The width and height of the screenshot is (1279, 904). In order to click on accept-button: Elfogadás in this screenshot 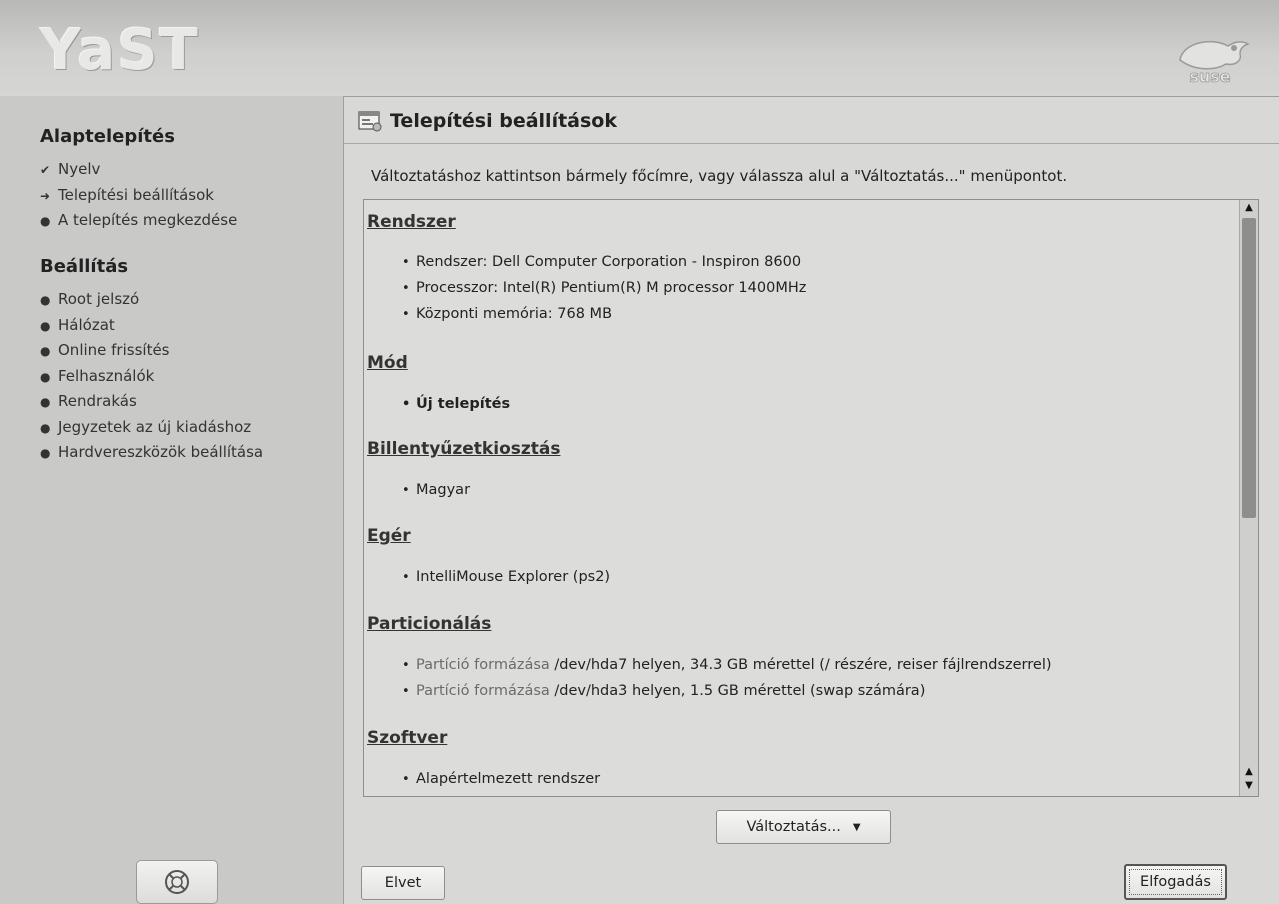, I will do `click(1175, 882)`.